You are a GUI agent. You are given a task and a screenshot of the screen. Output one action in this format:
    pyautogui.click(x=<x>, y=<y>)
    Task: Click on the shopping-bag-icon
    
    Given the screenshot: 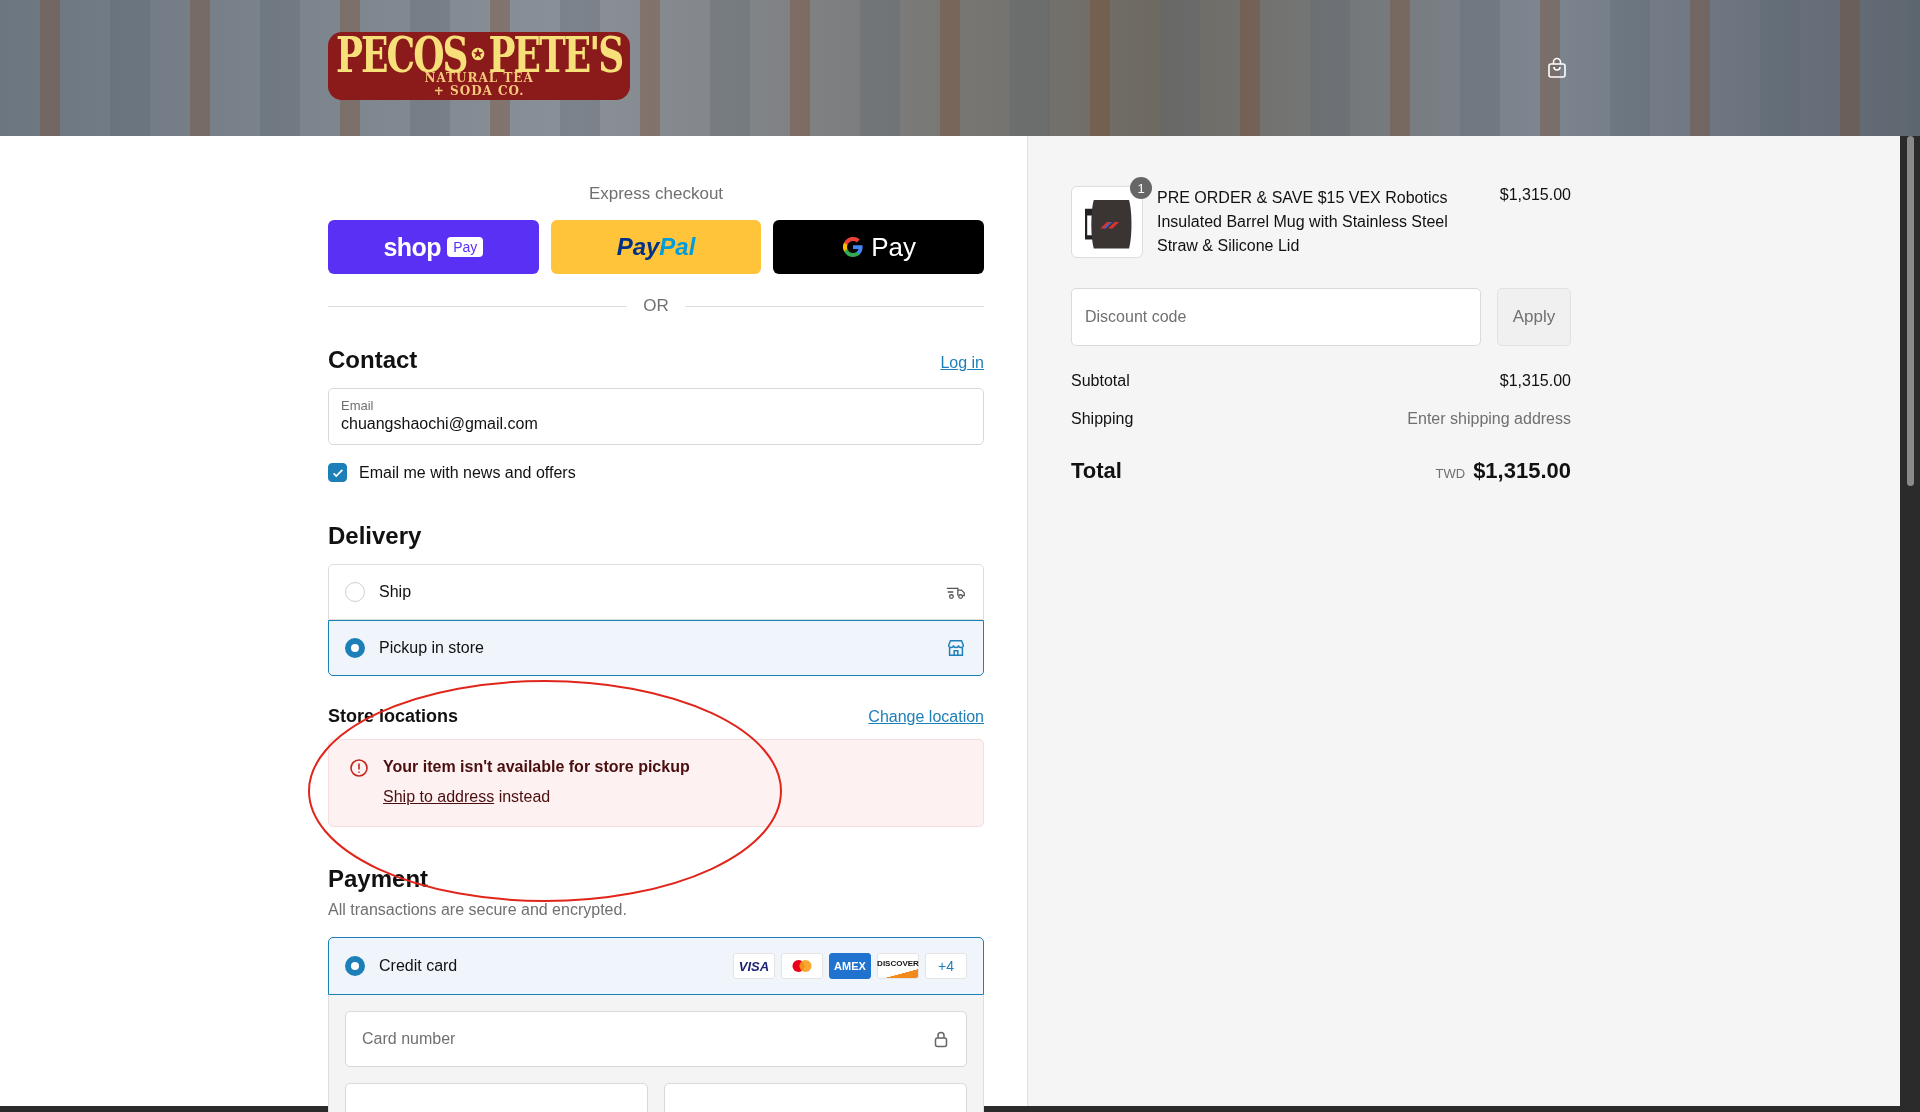 What is the action you would take?
    pyautogui.click(x=1557, y=68)
    